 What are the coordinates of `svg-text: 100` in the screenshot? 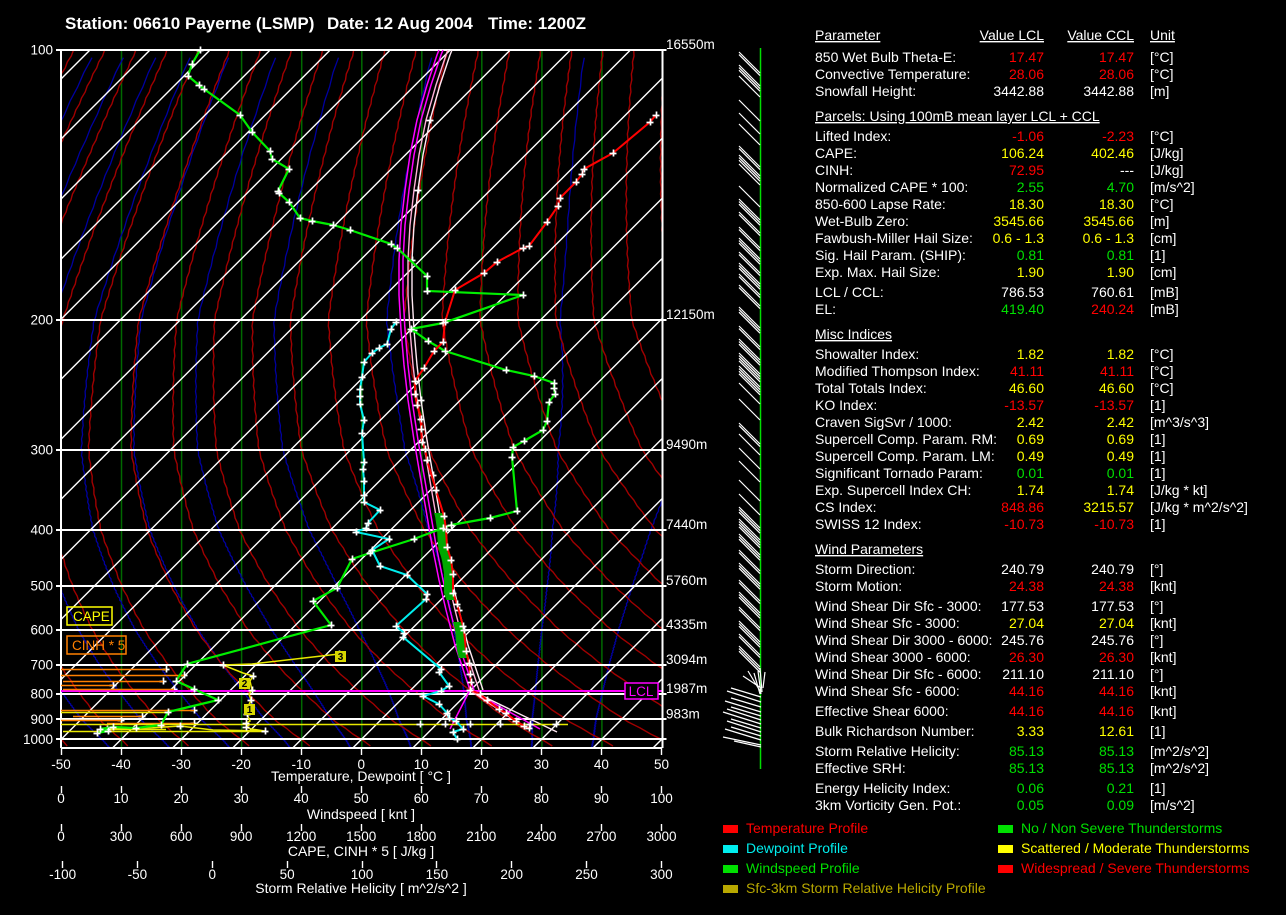 It's located at (41, 50).